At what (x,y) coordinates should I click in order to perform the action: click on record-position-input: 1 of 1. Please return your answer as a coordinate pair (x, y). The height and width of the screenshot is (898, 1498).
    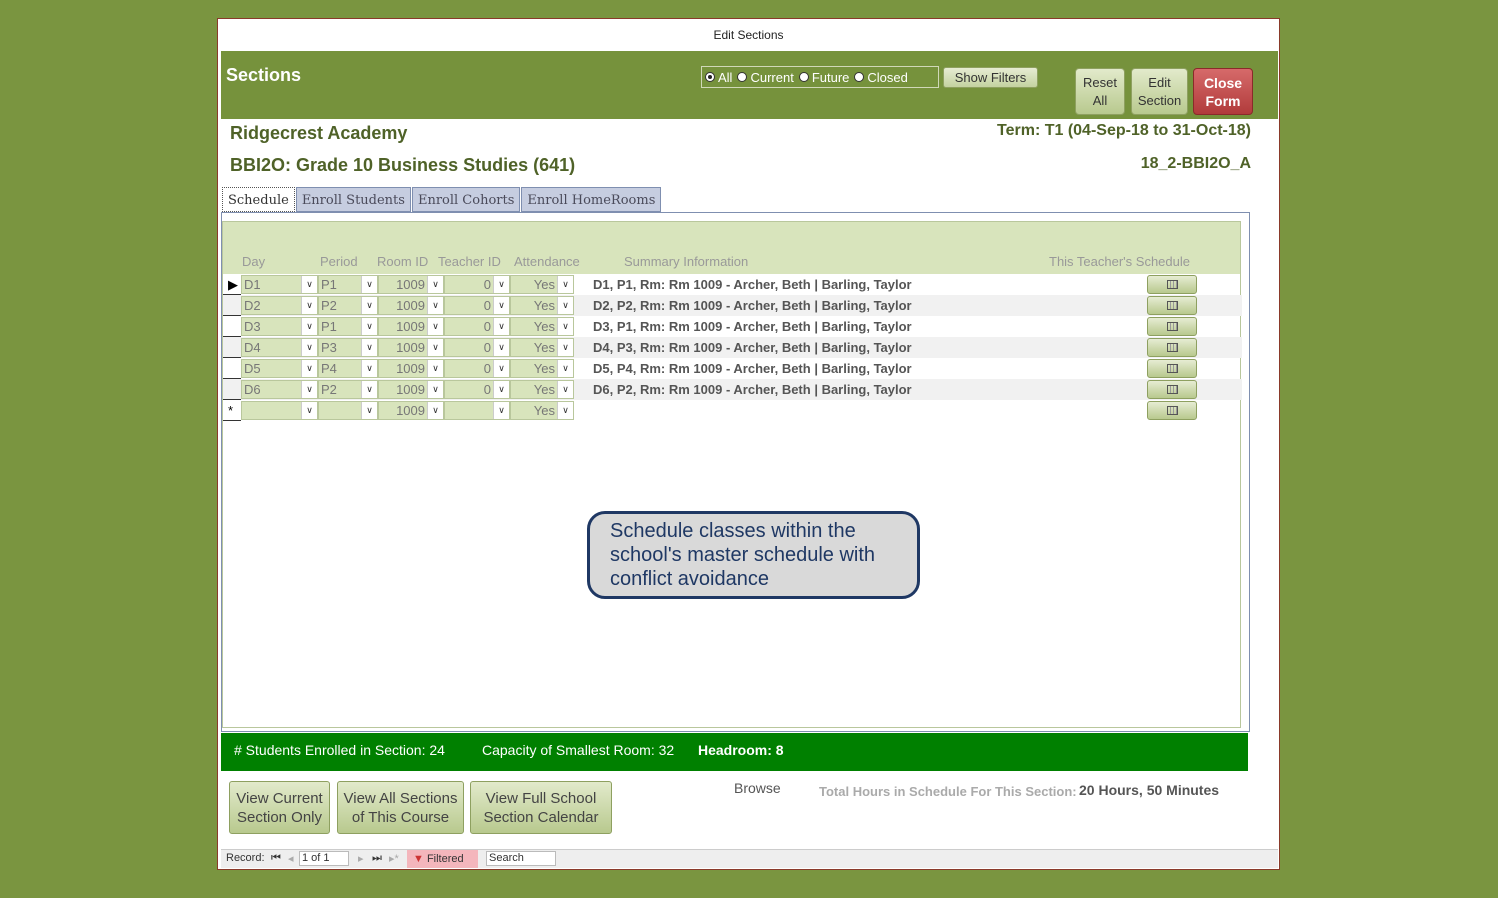
    Looking at the image, I should click on (324, 858).